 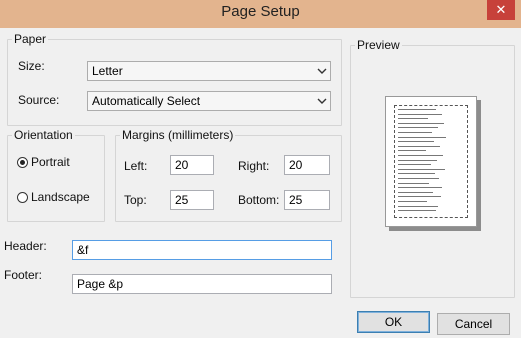 I want to click on cancel-button: Cancel, so click(x=473, y=324).